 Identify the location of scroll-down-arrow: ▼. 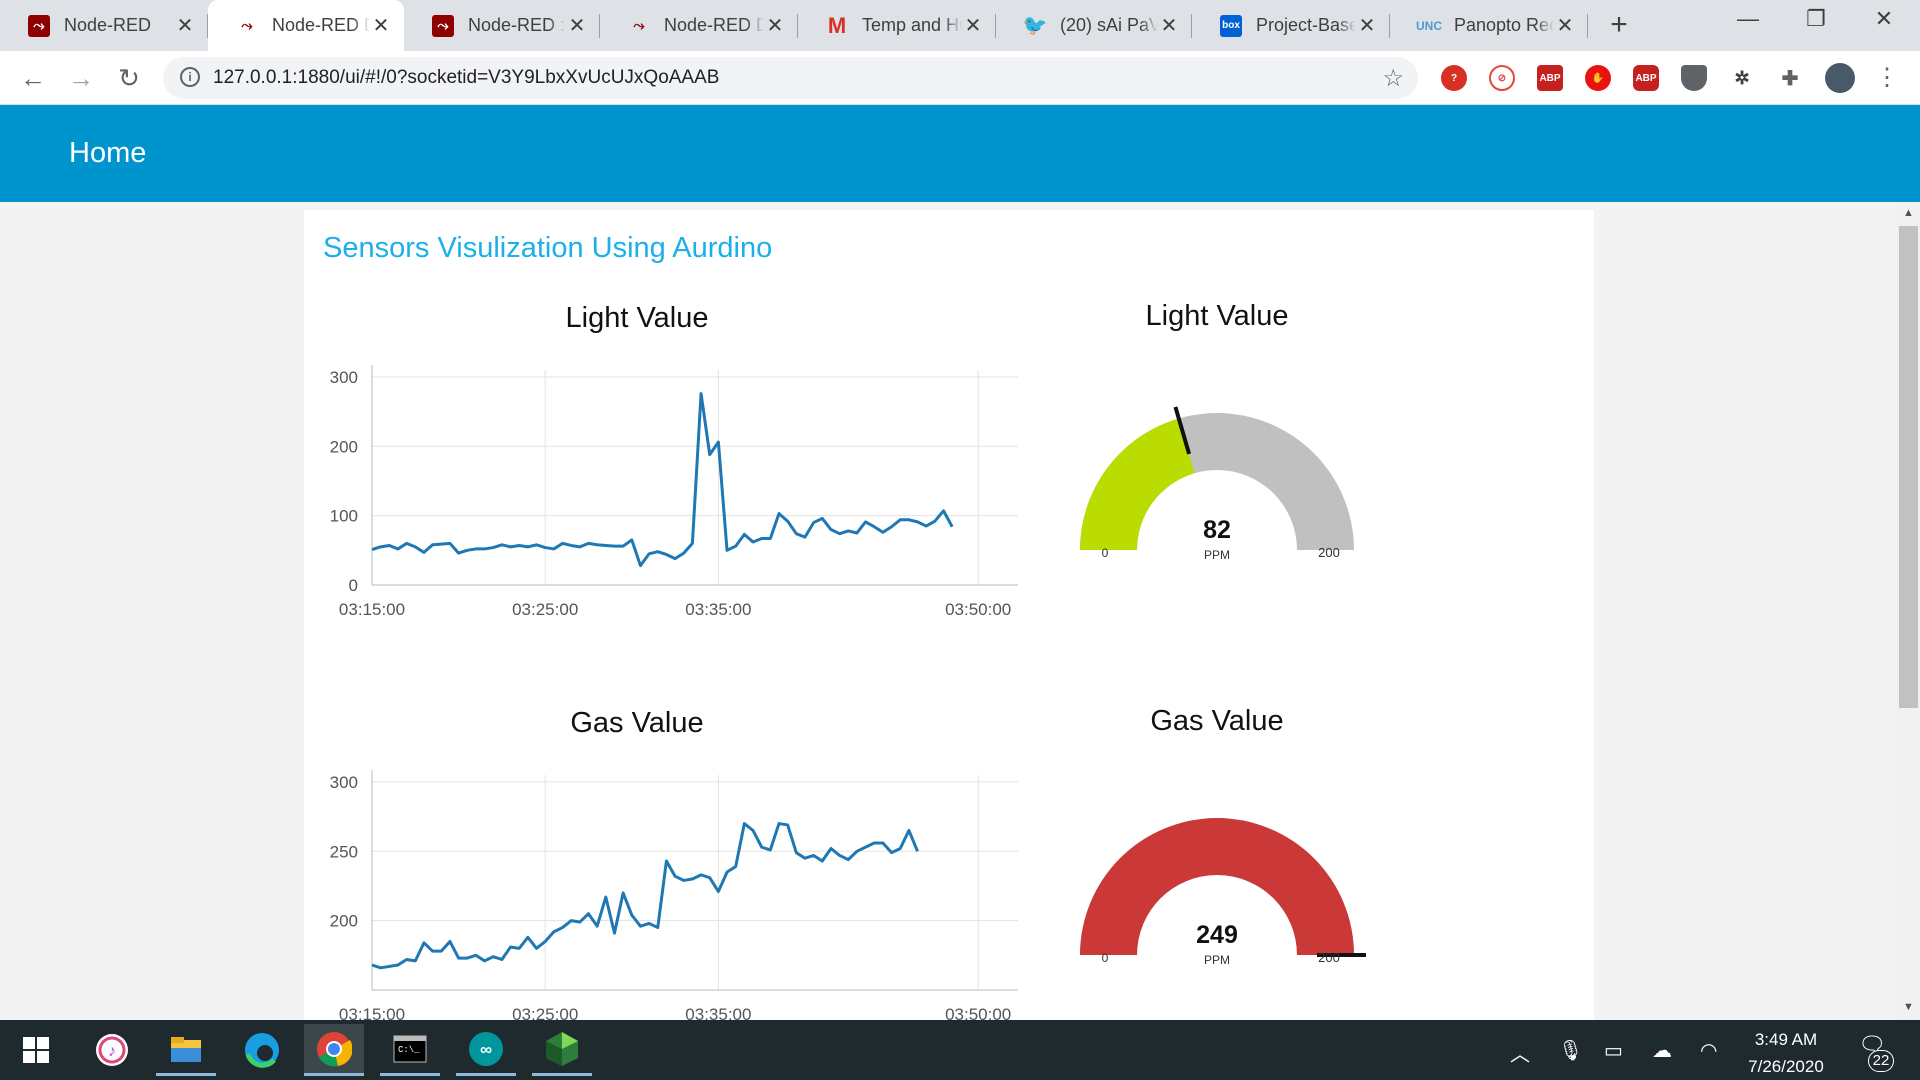
(1908, 1007).